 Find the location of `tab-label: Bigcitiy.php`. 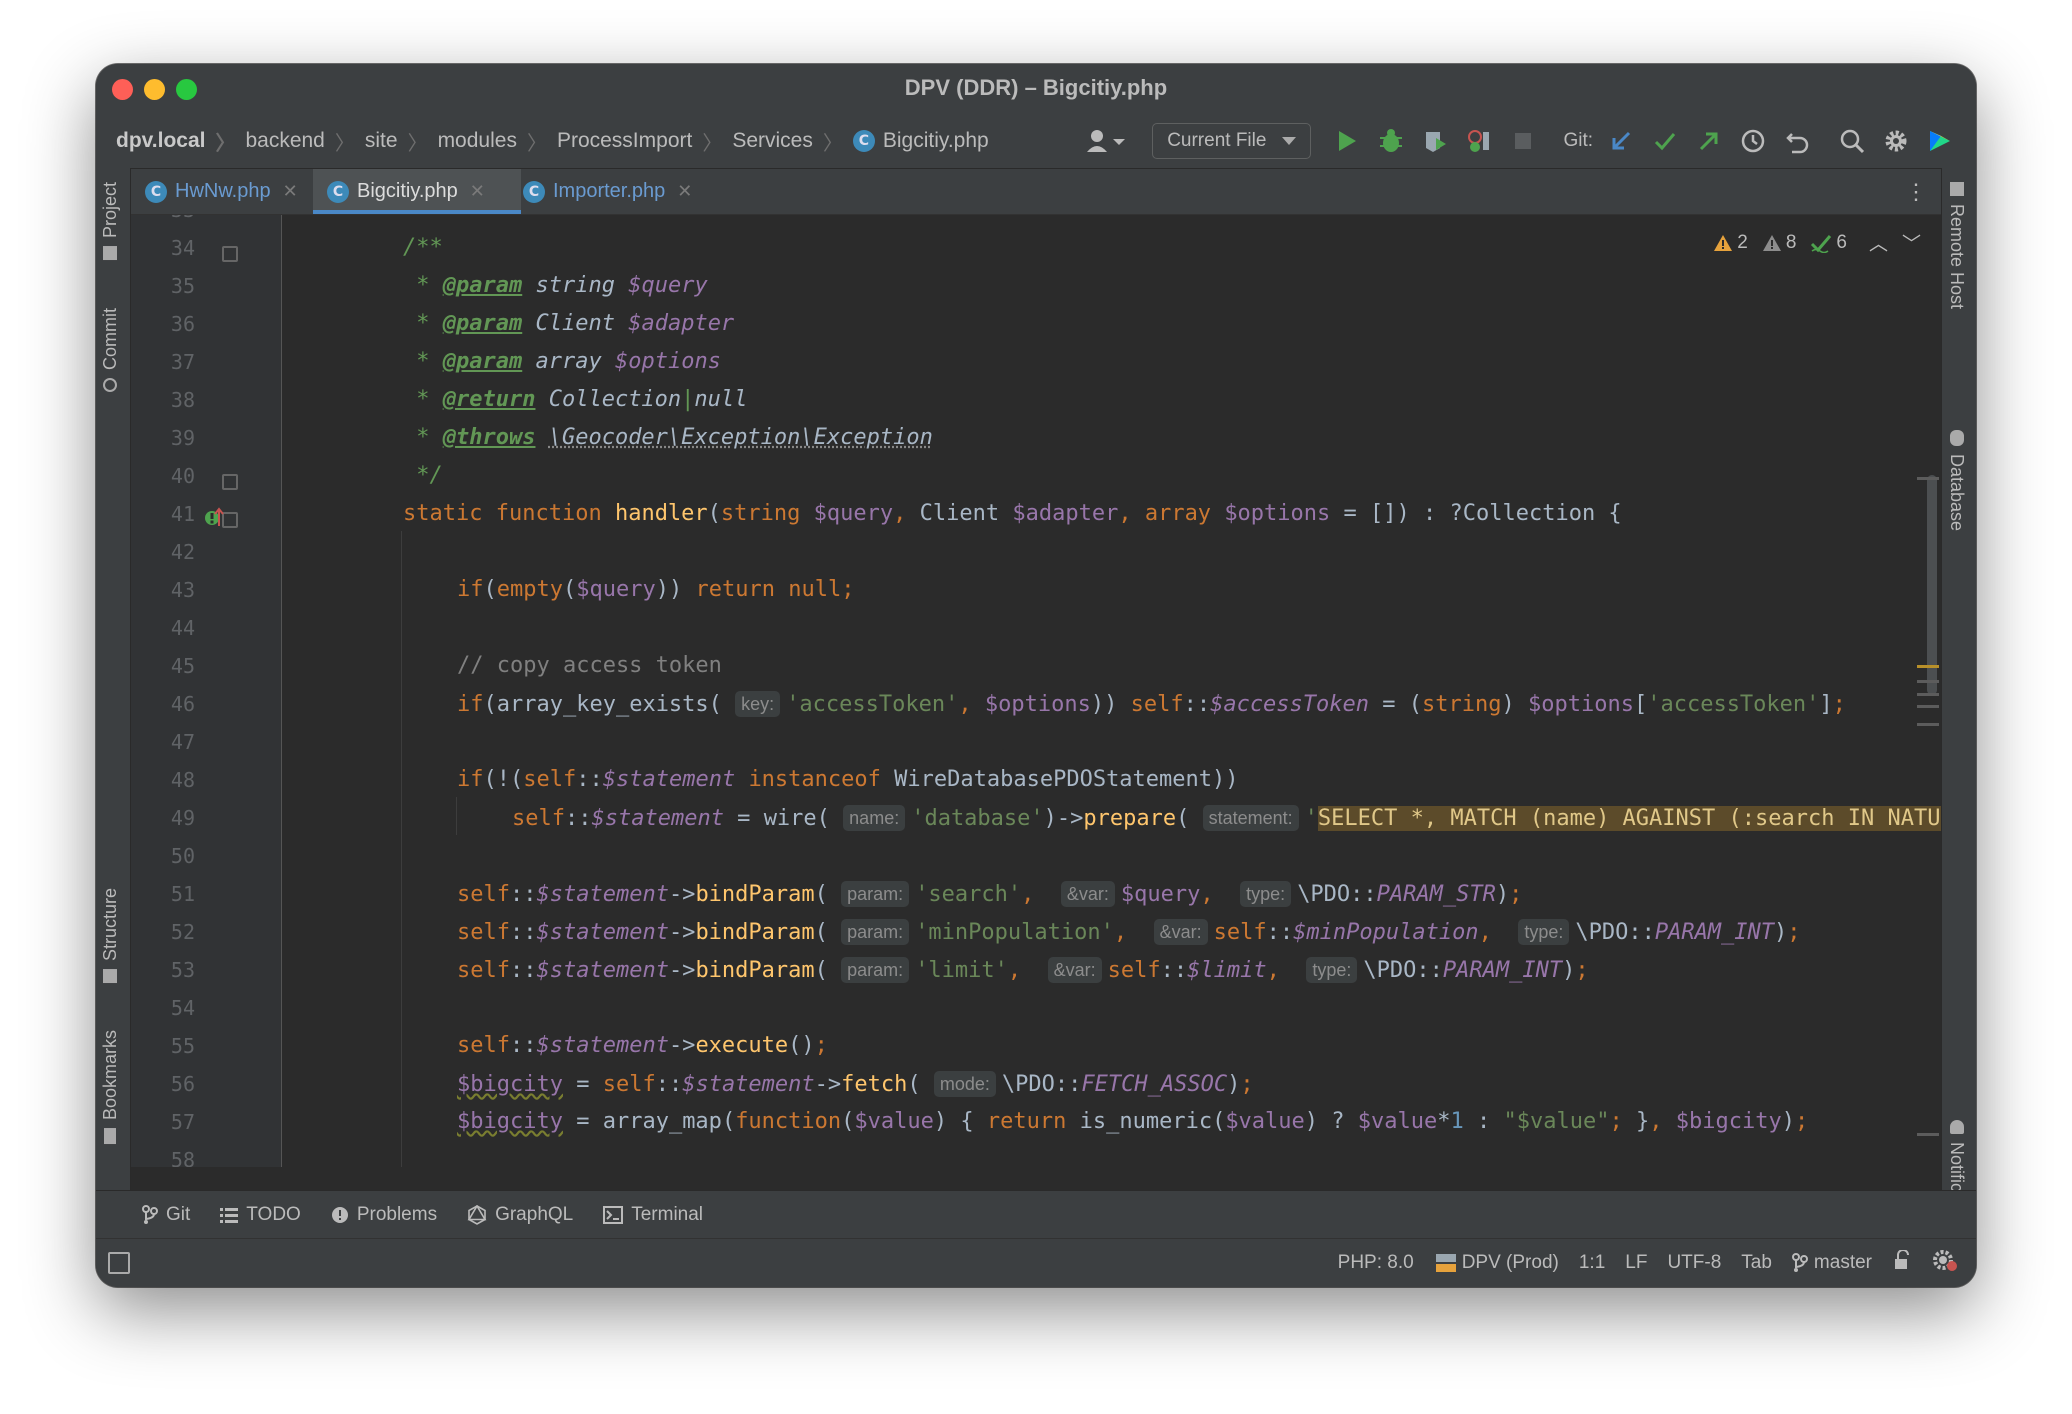

tab-label: Bigcitiy.php is located at coordinates (407, 191).